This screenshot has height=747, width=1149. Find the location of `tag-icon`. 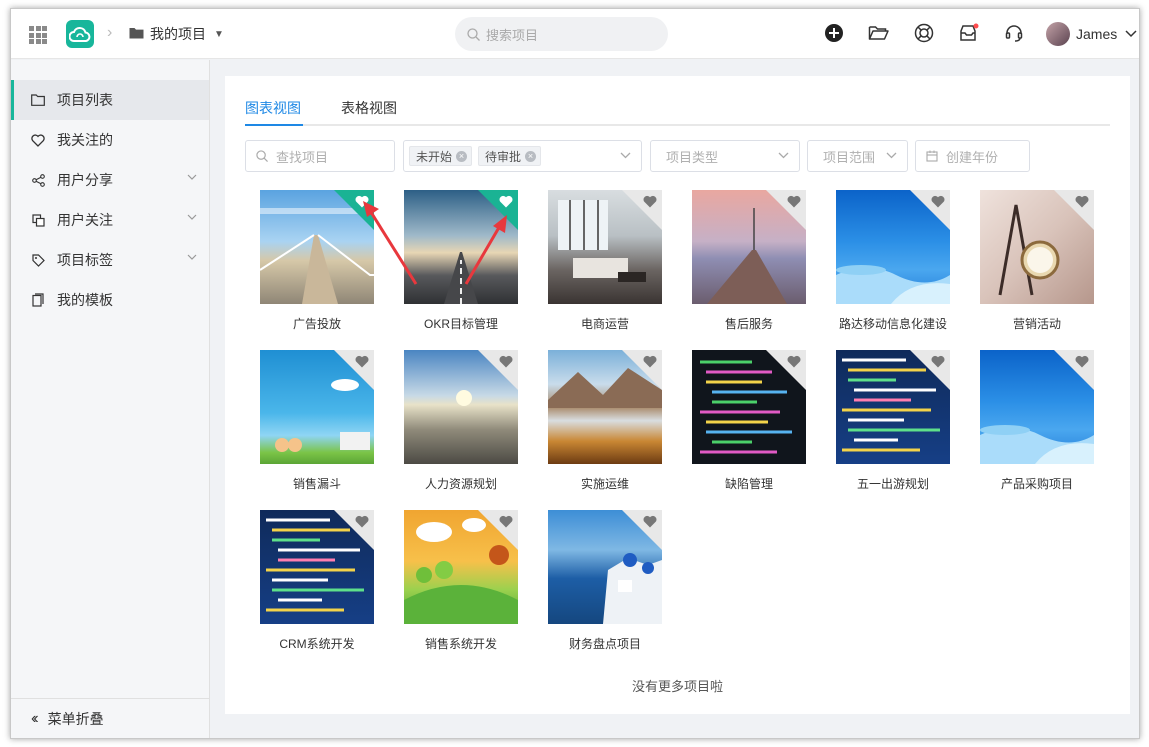

tag-icon is located at coordinates (38, 260).